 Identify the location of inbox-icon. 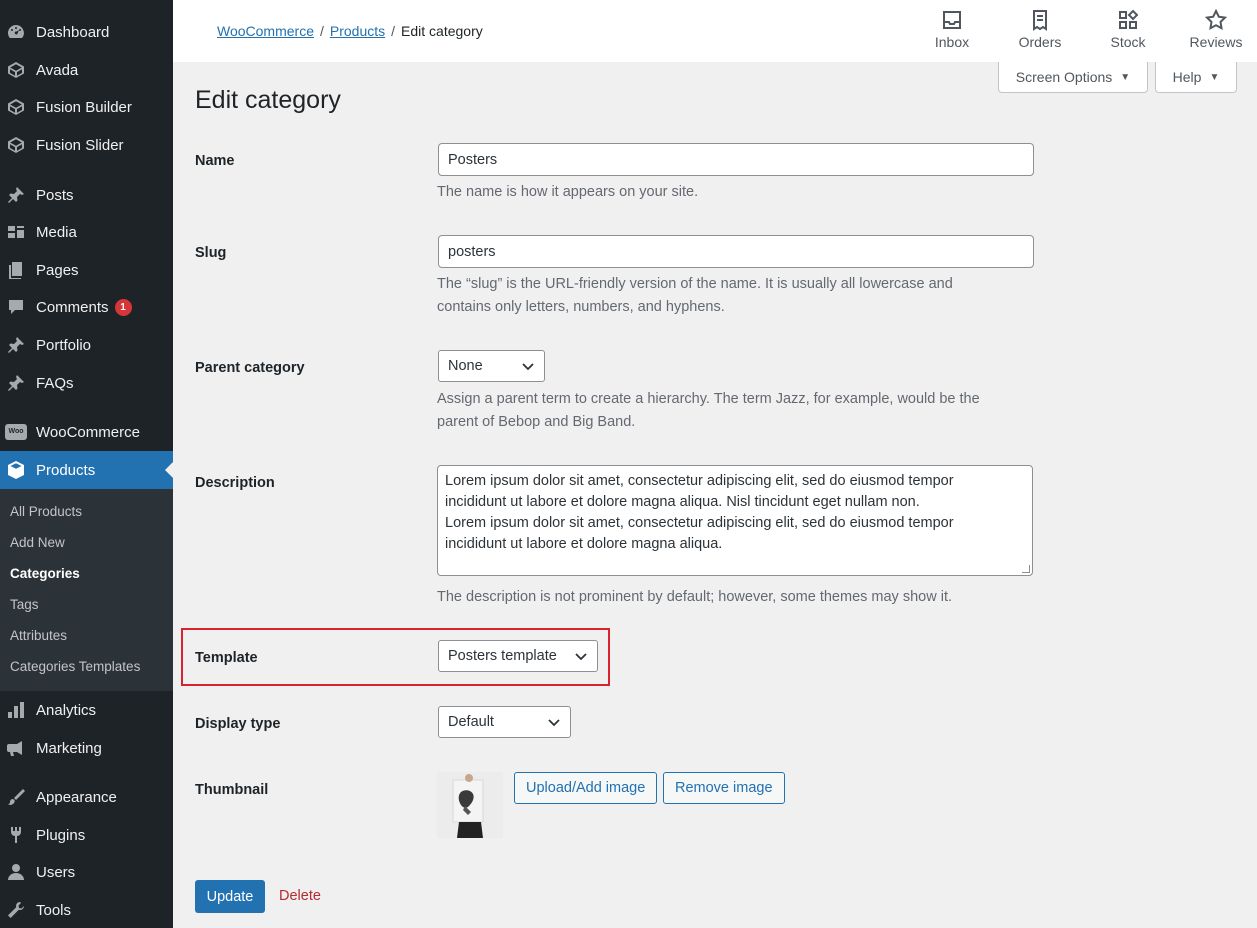
(952, 20).